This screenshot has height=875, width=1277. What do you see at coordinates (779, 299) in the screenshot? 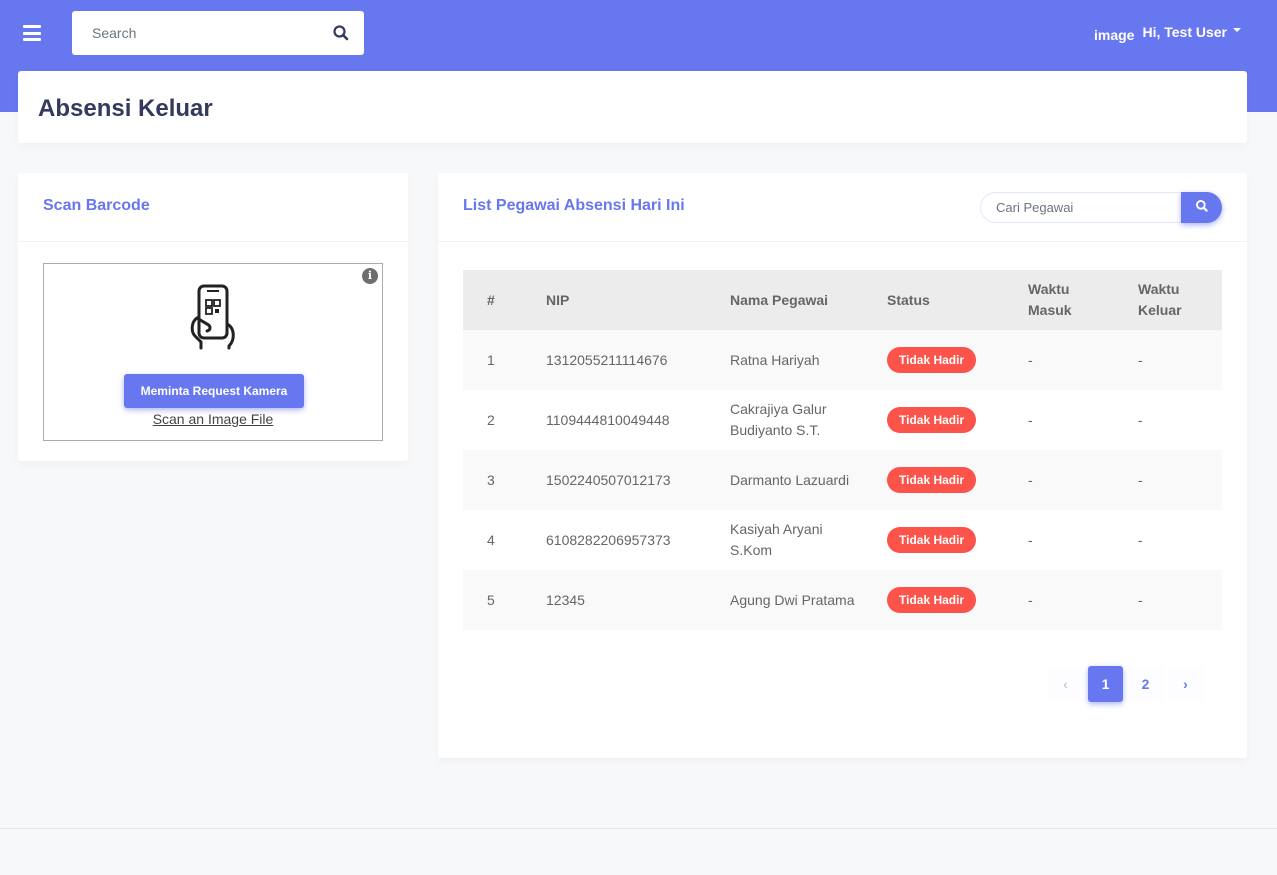
I see `column-header: Nama Pegawai` at bounding box center [779, 299].